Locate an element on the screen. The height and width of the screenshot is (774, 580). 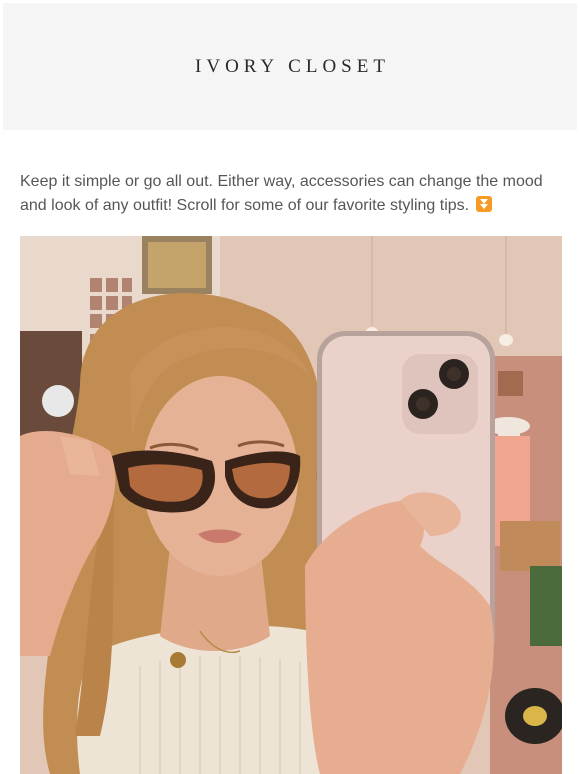
double-down-arrow-icon is located at coordinates (483, 204).